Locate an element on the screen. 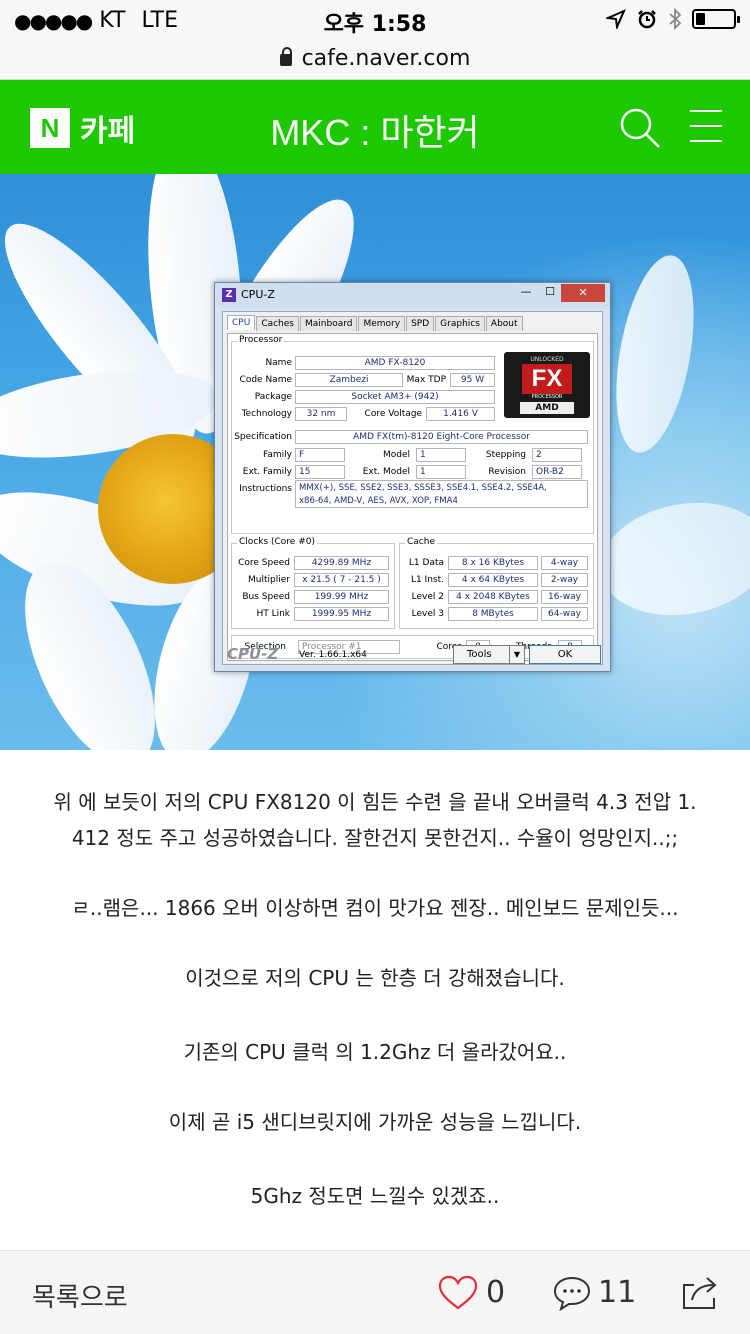 The width and height of the screenshot is (750, 1334). name-label: Name is located at coordinates (278, 363).